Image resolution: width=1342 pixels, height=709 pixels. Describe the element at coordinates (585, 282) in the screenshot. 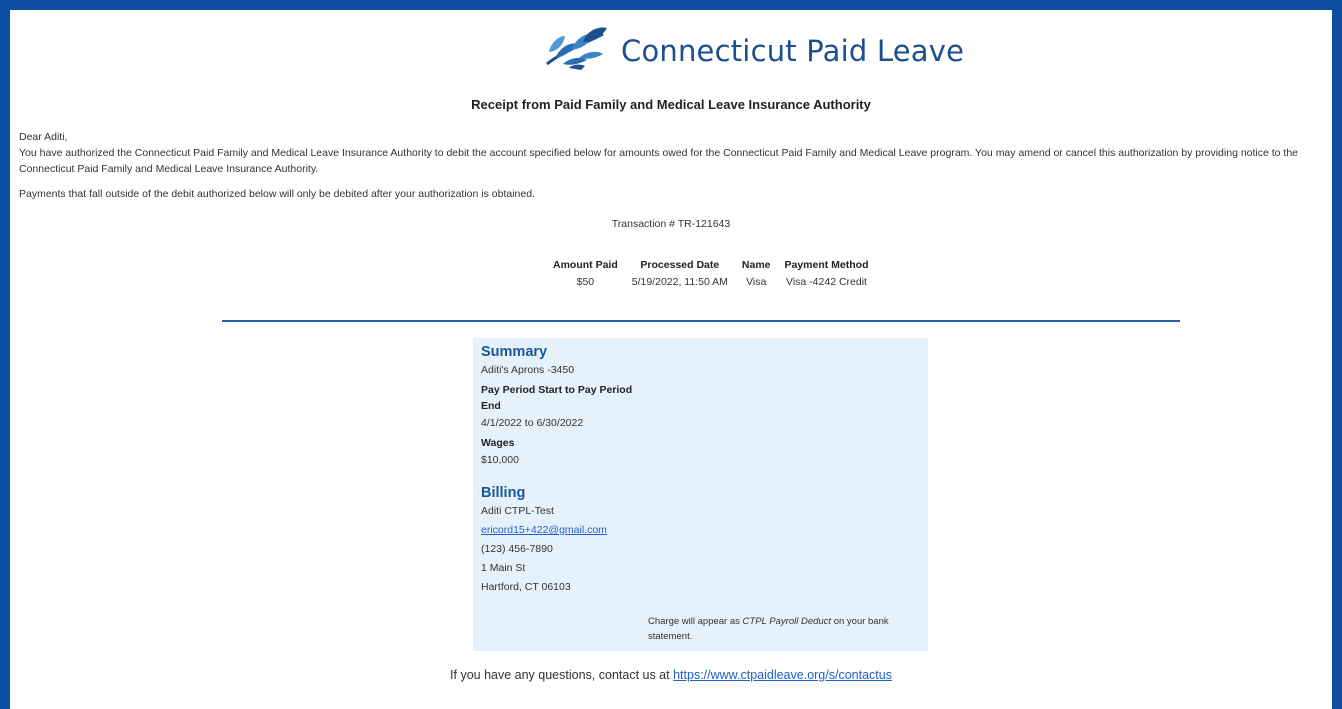

I see `amount-paid: $50` at that location.